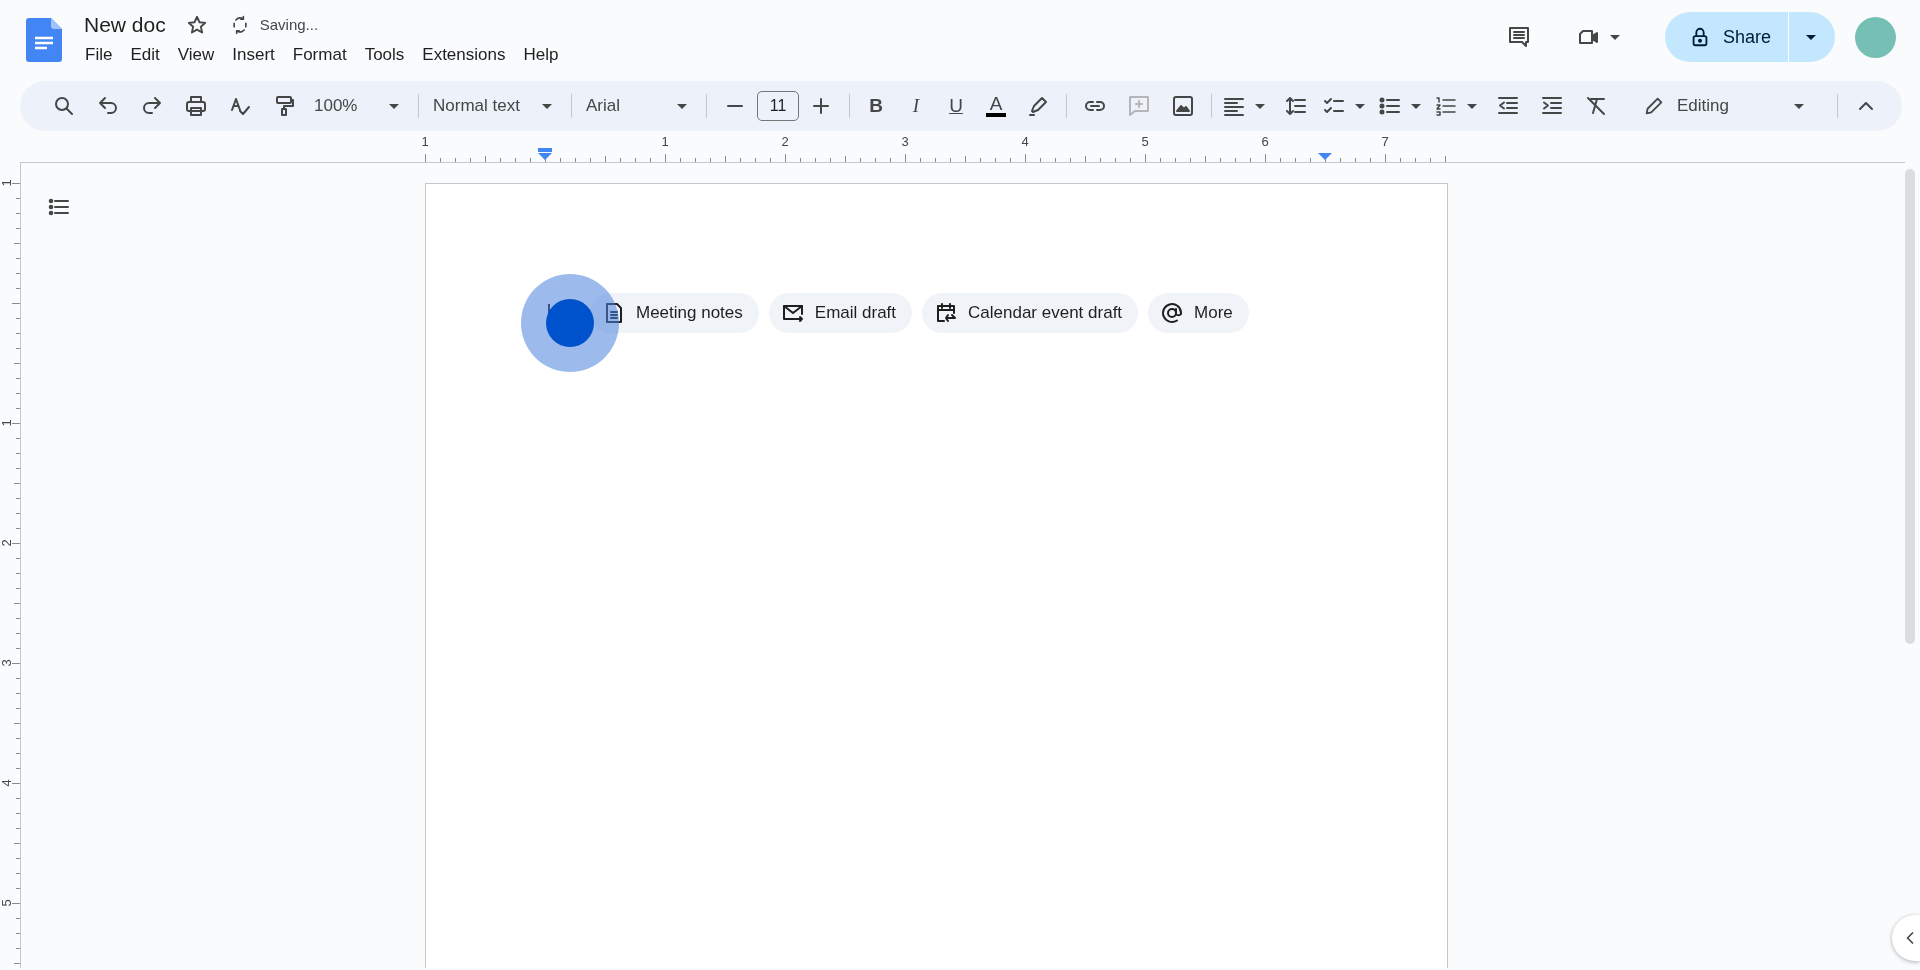 This screenshot has height=970, width=1920. What do you see at coordinates (1385, 141) in the screenshot?
I see `ruler-number: 7` at bounding box center [1385, 141].